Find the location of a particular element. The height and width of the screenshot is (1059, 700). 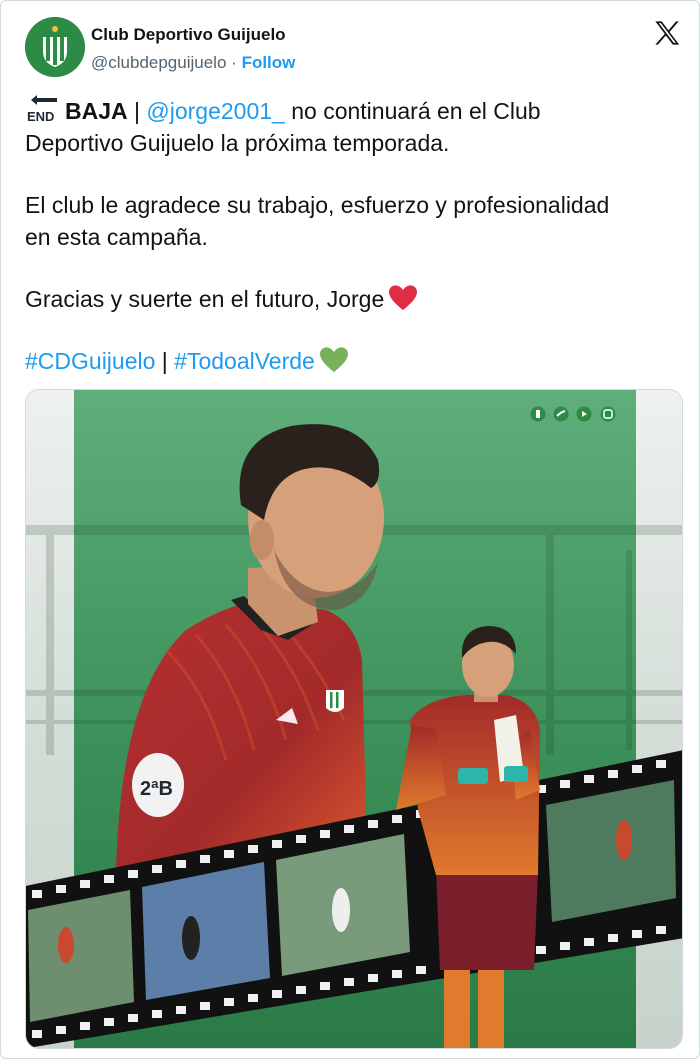

account-handle-row: @clubdepguijuelo · Follow is located at coordinates (193, 63).